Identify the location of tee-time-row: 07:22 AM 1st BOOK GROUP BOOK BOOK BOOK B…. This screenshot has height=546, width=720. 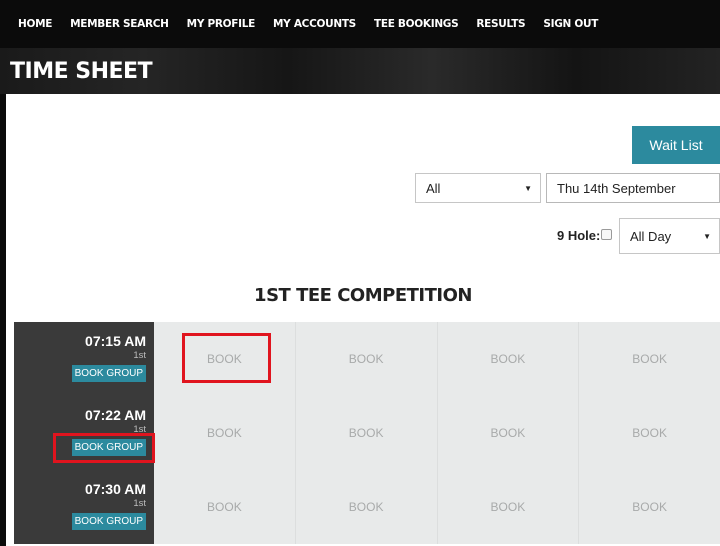
(367, 433).